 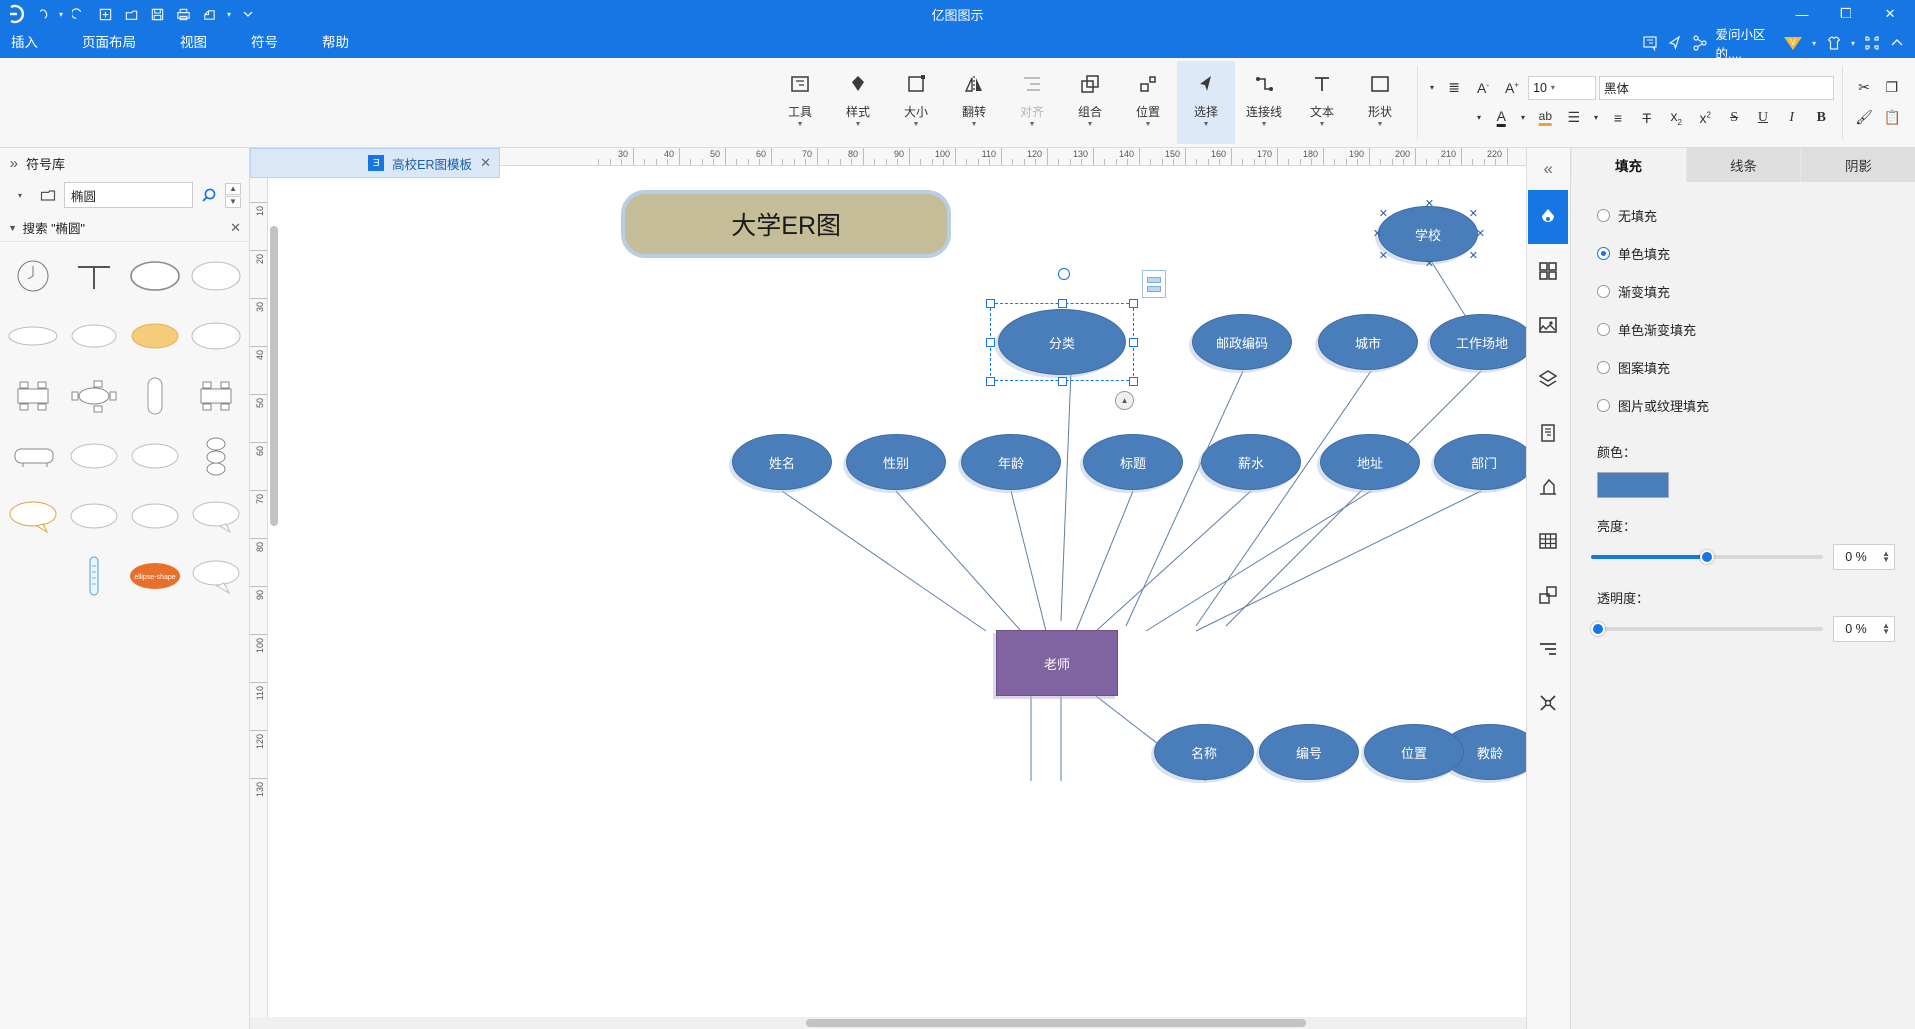 I want to click on canvas-vertical-scrollbar, so click(x=274, y=591).